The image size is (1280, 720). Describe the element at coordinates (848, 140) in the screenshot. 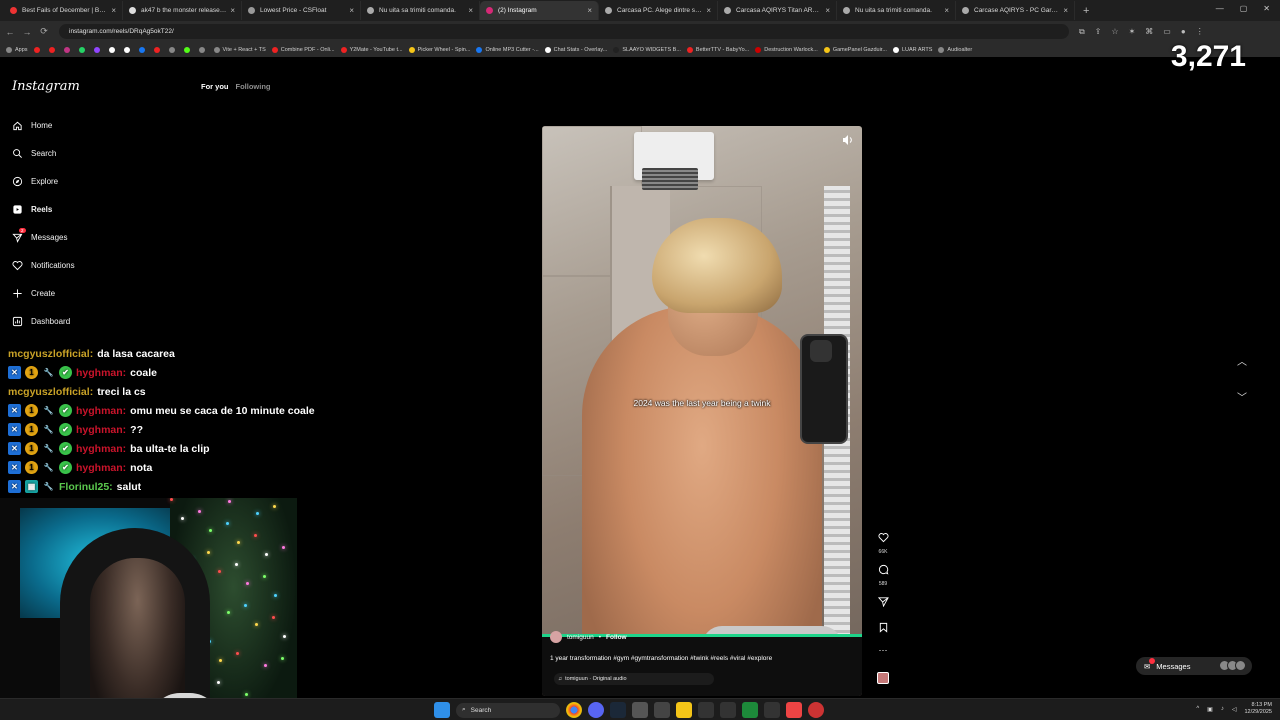

I see `volume-icon` at that location.